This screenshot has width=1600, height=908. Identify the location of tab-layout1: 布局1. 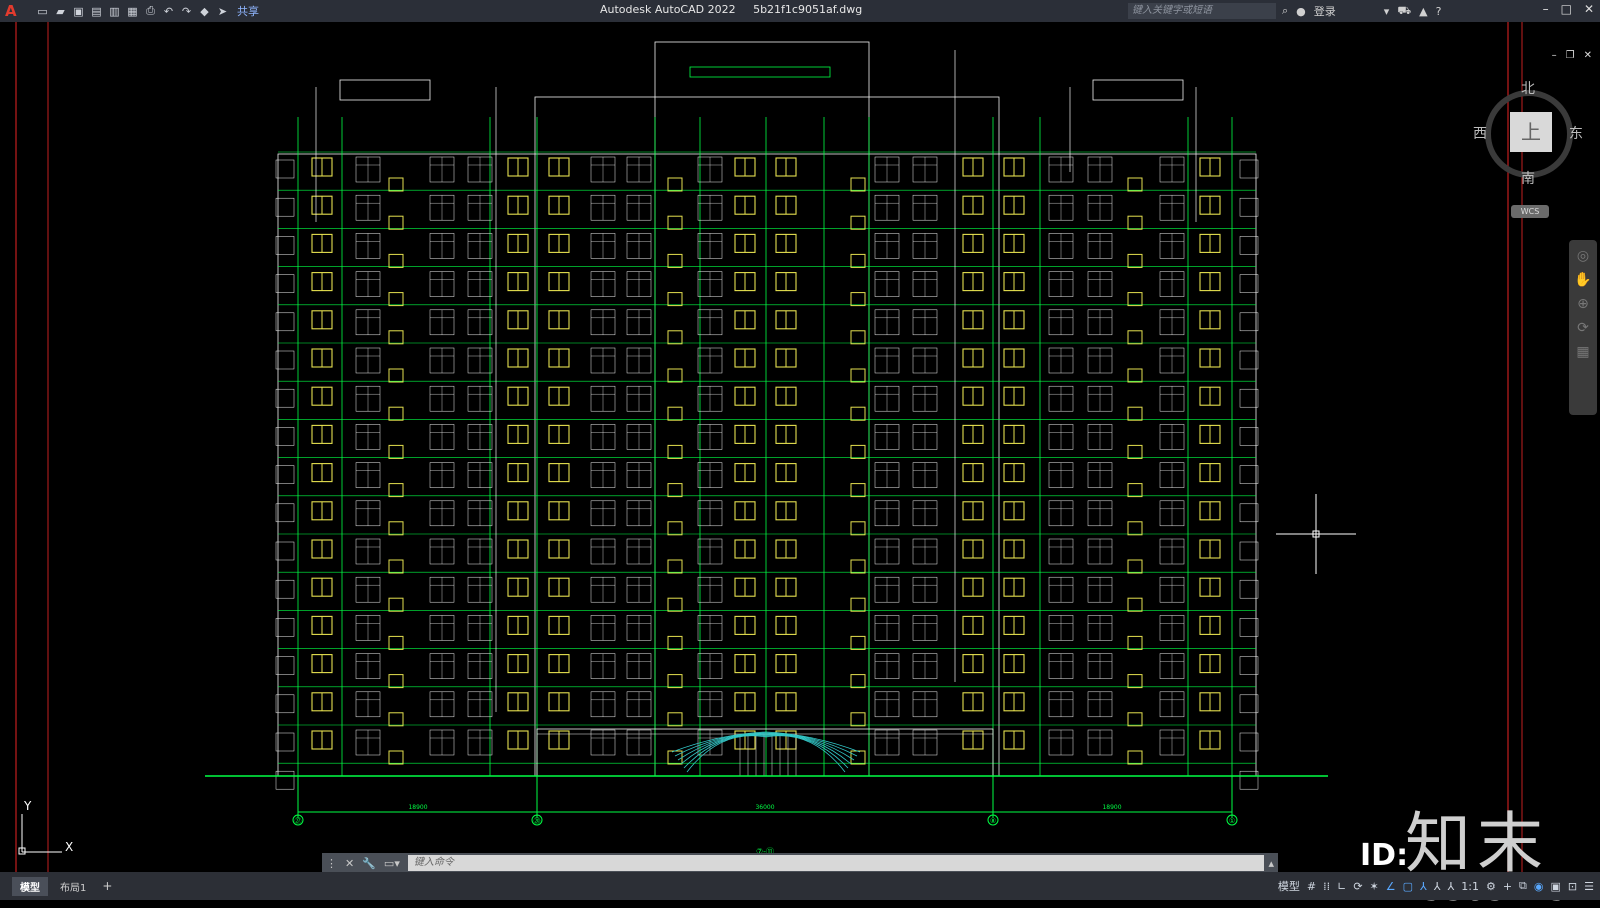
(73, 886).